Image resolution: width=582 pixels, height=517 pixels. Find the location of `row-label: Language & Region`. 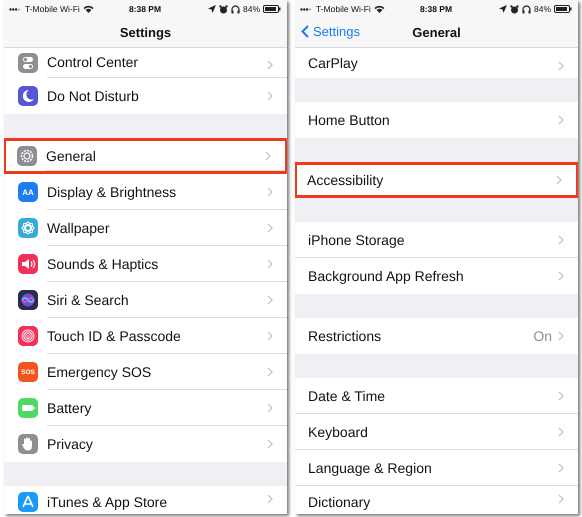

row-label: Language & Region is located at coordinates (370, 468).